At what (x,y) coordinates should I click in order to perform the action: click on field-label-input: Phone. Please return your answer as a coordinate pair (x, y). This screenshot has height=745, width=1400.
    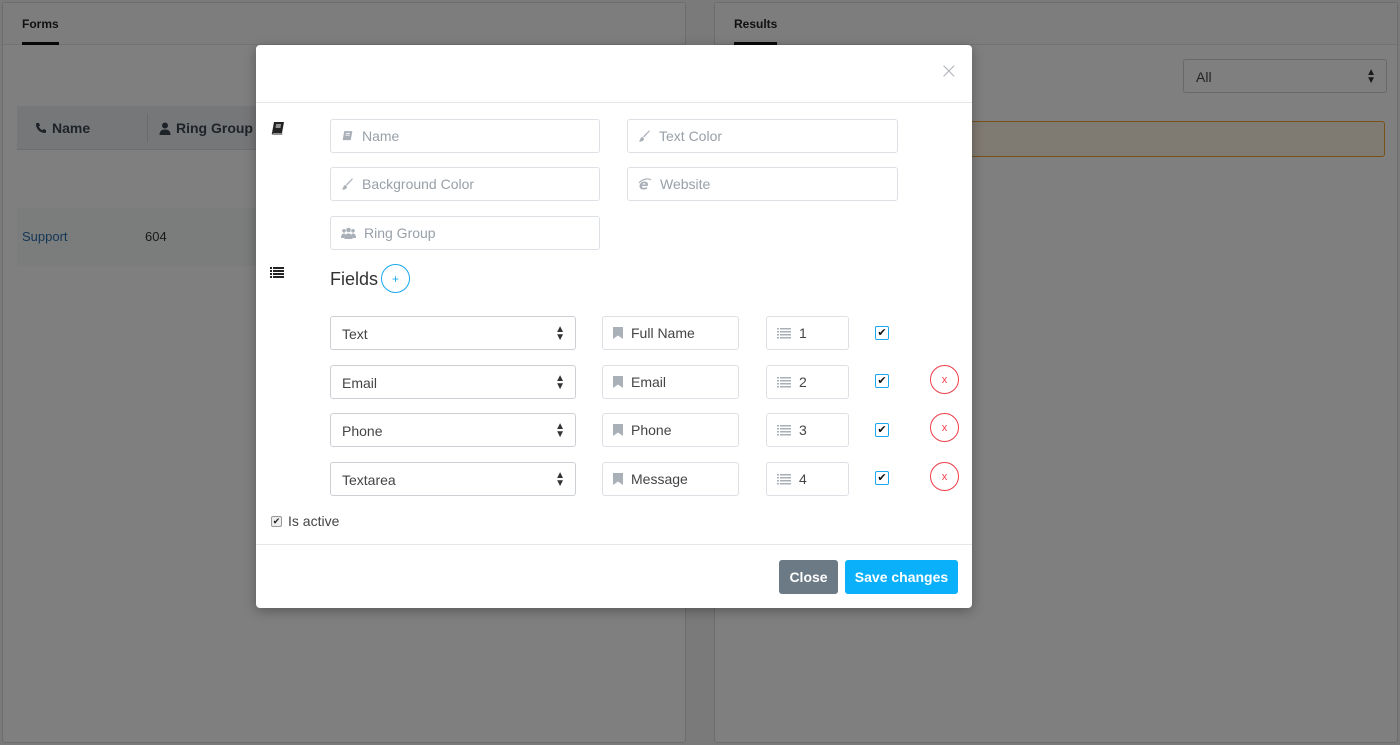
    Looking at the image, I should click on (670, 430).